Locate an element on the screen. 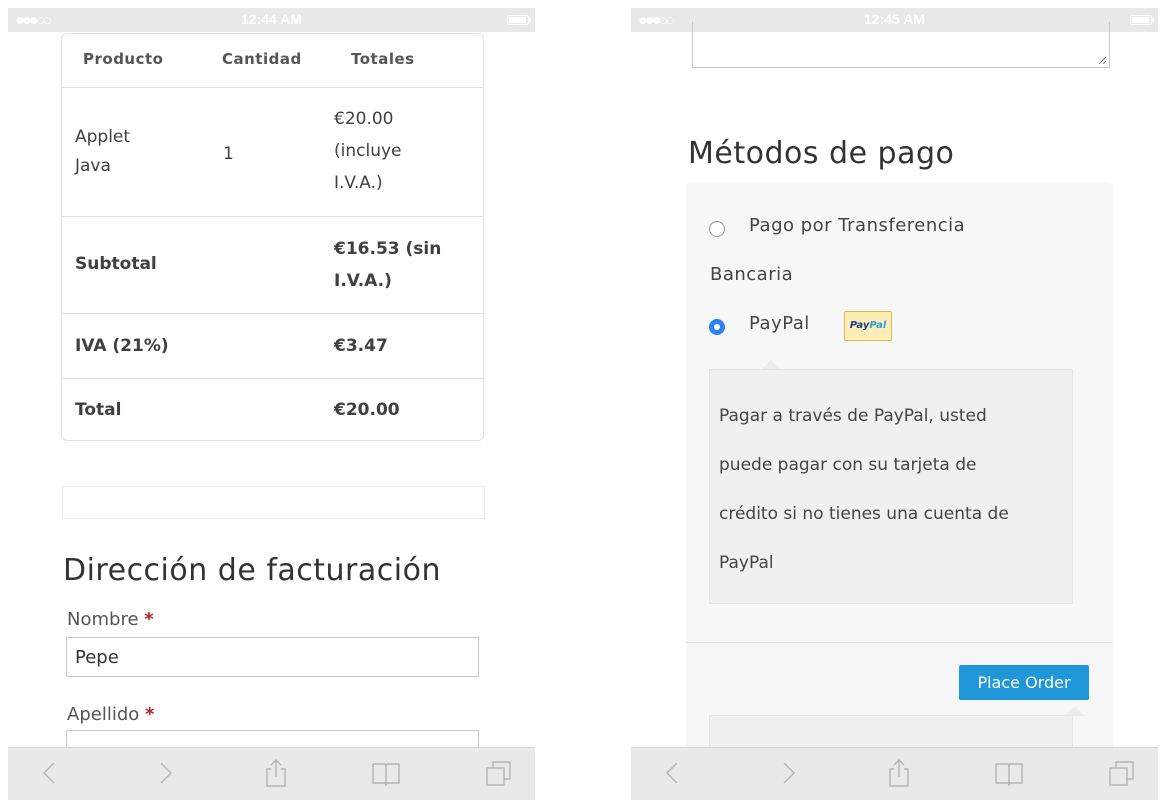 This screenshot has height=800, width=1161. header-totals: Totales is located at coordinates (383, 59).